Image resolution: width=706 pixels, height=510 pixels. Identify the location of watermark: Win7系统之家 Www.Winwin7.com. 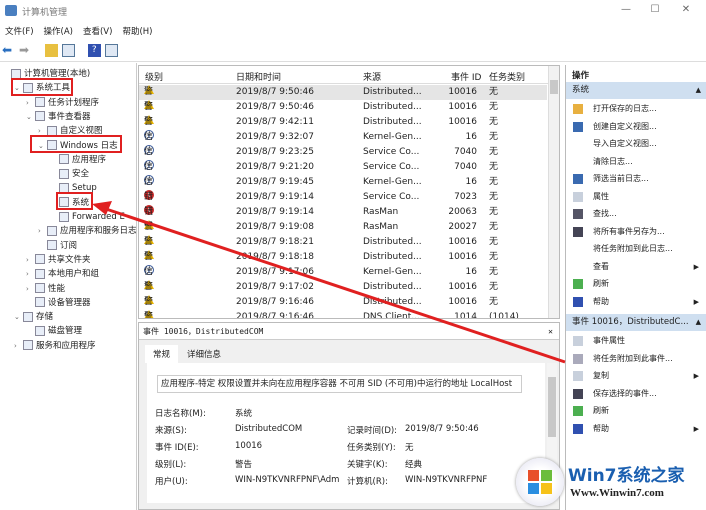
(611, 482).